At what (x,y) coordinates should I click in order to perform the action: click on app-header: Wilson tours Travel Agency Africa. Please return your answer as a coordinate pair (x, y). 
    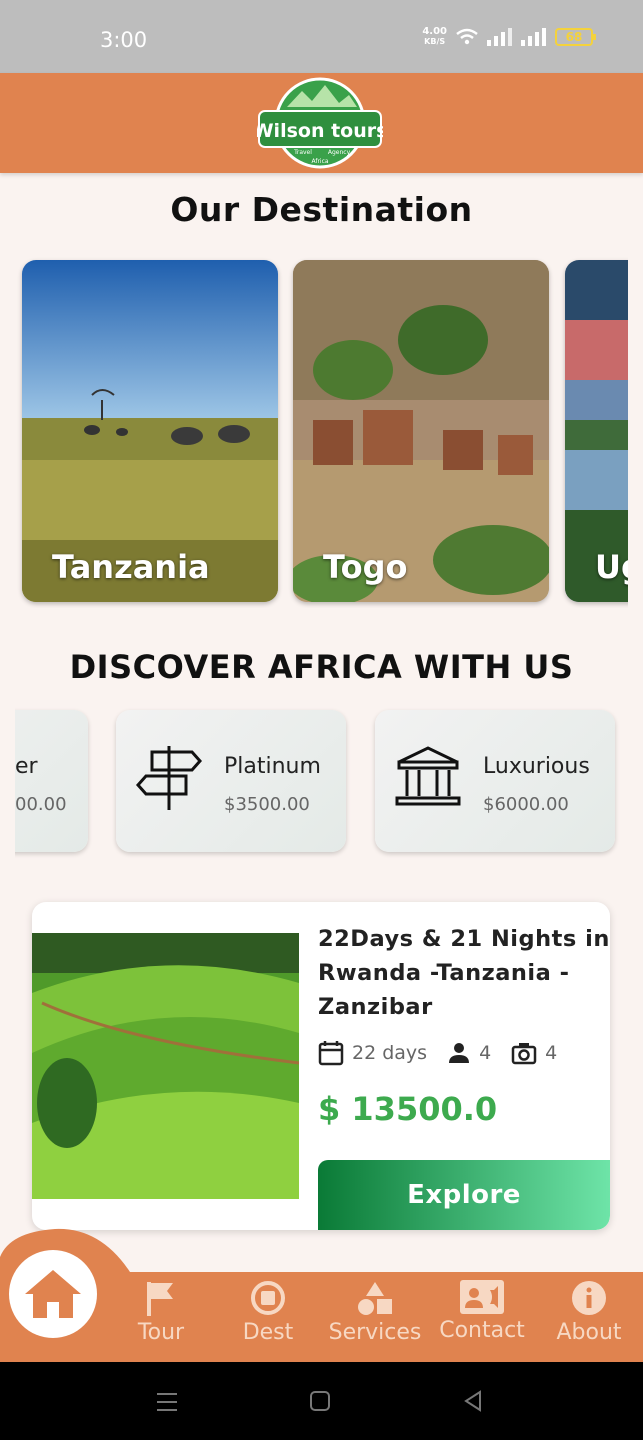
    Looking at the image, I should click on (321, 123).